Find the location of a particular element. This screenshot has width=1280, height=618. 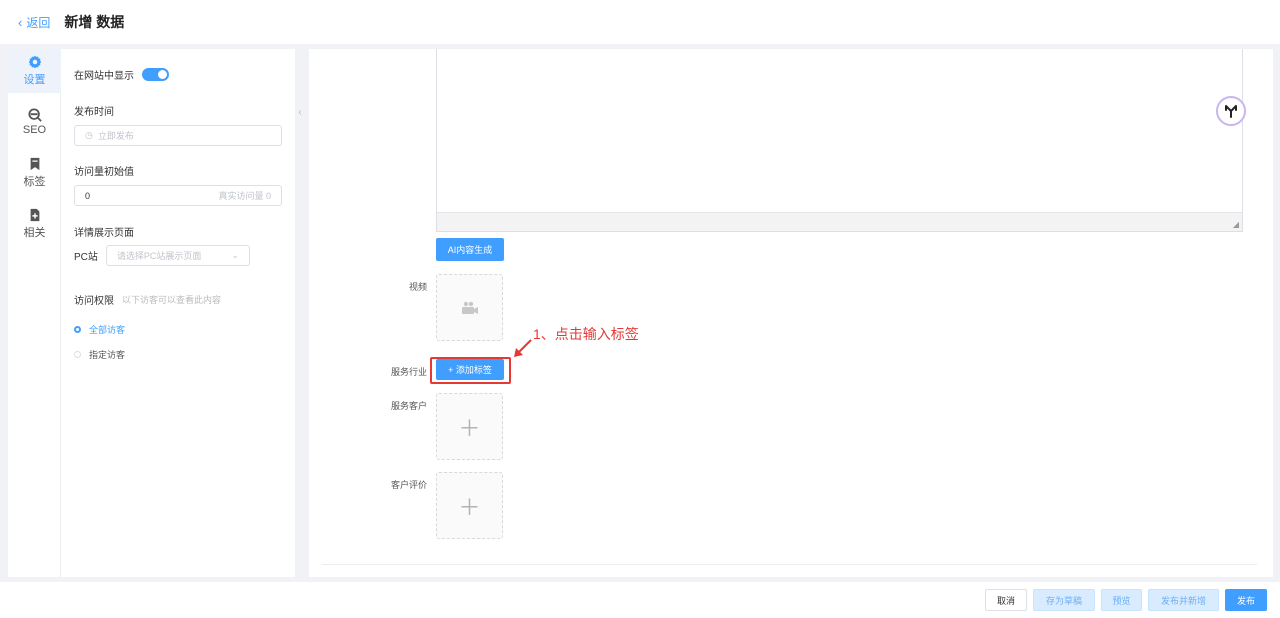

access-hint: 以下访客可以查看此内容 is located at coordinates (172, 300).